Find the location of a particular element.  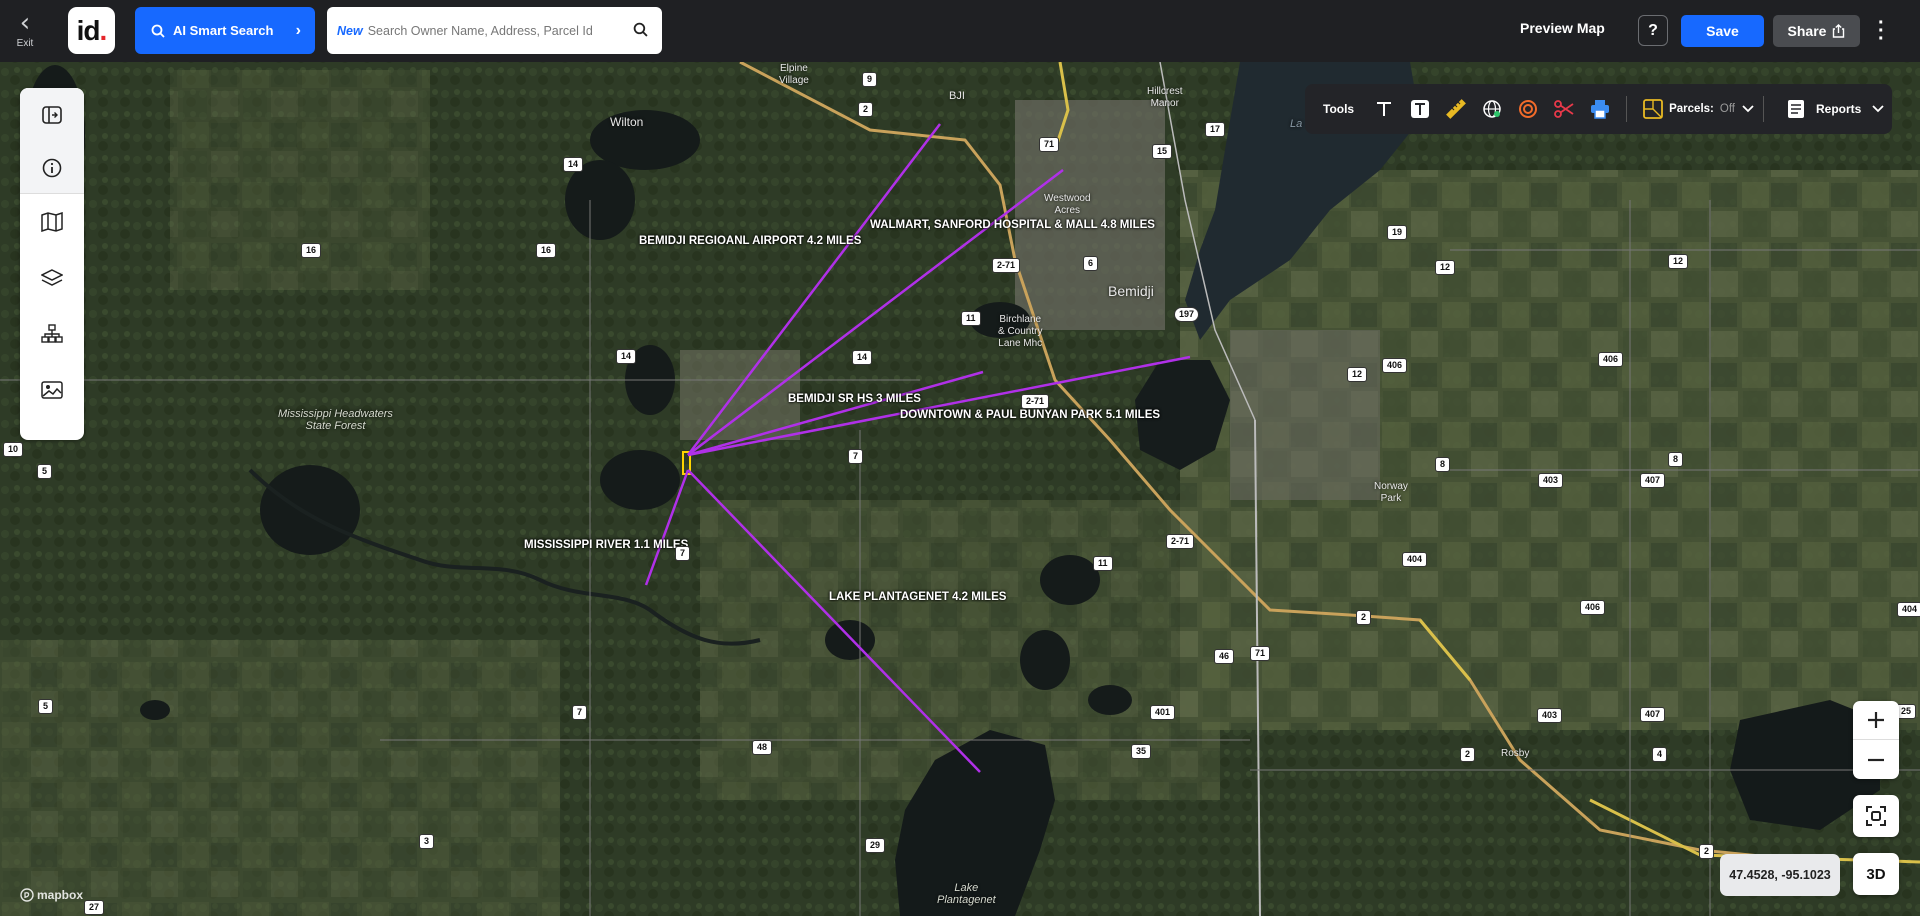

route-shield: 29 is located at coordinates (875, 845).